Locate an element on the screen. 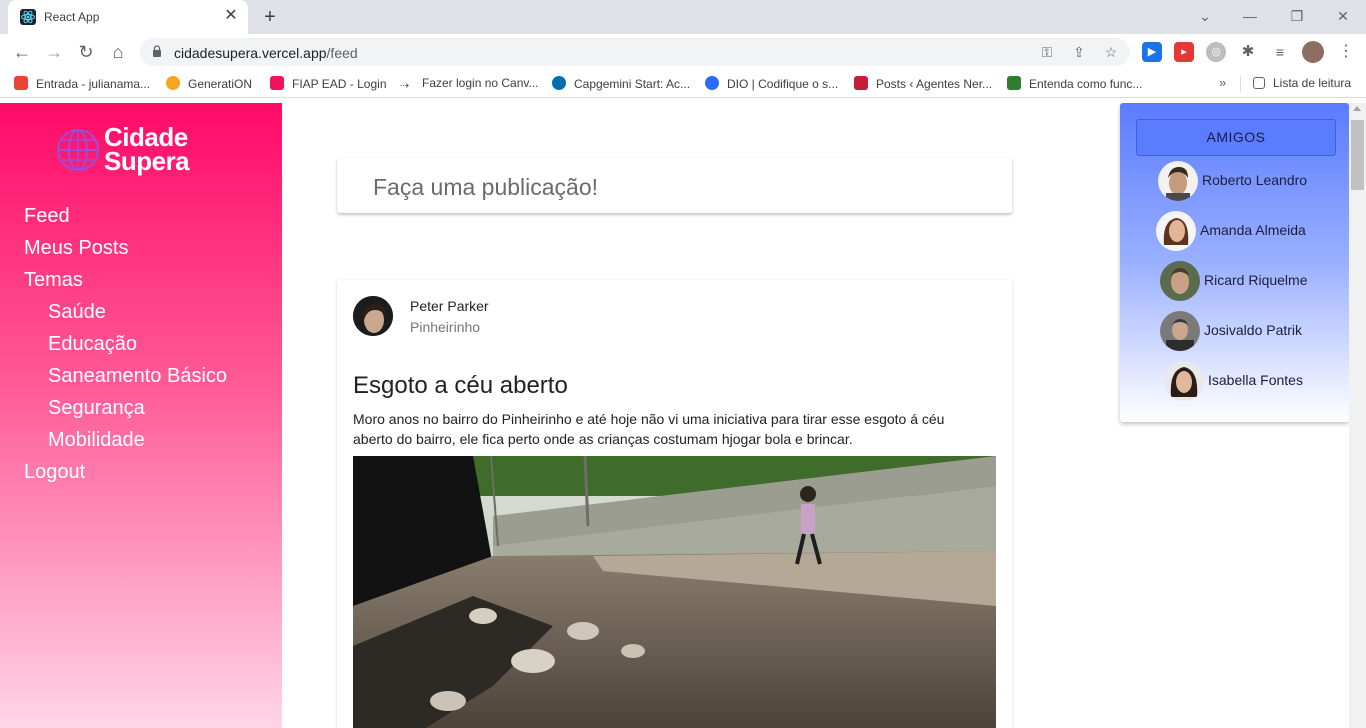 The image size is (1366, 728). menu-feed: Feed is located at coordinates (47, 216).